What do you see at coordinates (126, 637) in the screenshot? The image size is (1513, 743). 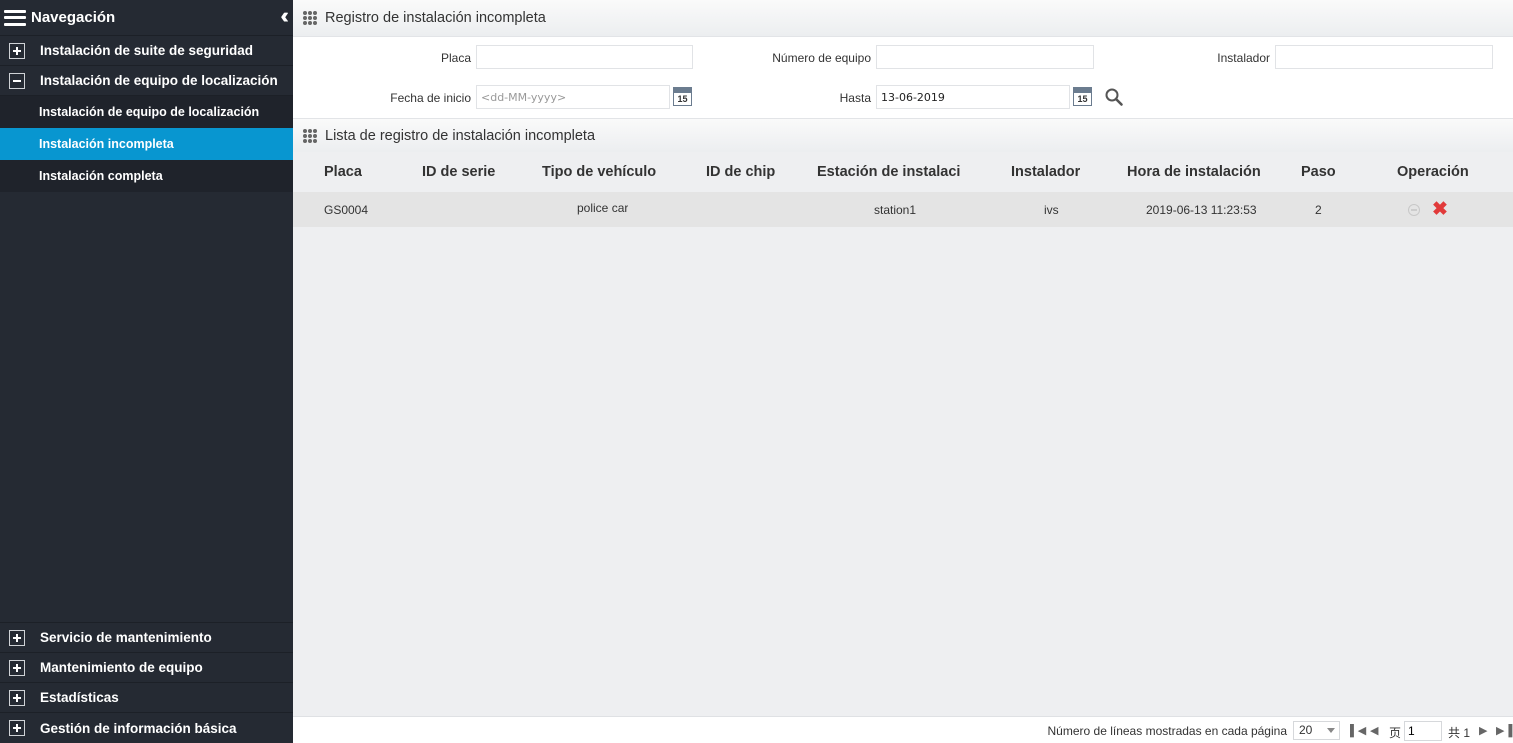 I see `nav-group-label: Servicio de mantenimiento` at bounding box center [126, 637].